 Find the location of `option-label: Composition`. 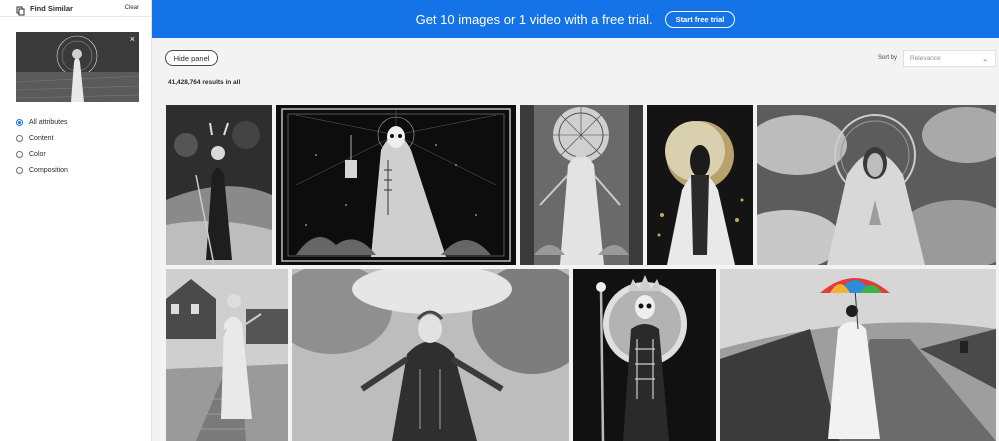

option-label: Composition is located at coordinates (48, 170).